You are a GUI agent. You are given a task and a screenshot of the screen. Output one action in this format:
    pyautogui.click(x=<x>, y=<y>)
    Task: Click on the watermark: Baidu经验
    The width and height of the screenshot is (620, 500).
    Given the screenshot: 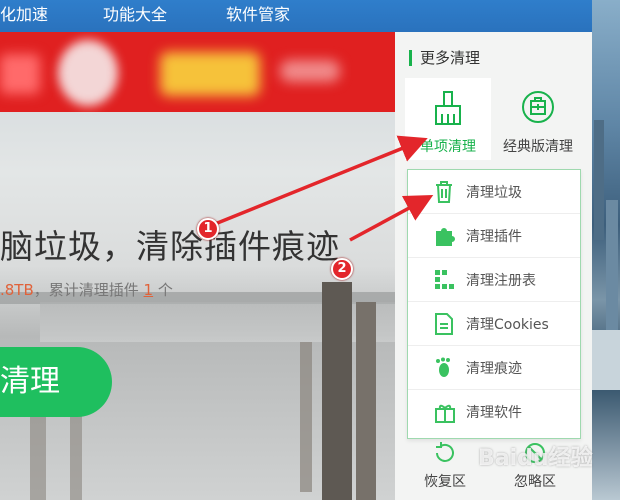 What is the action you would take?
    pyautogui.click(x=535, y=458)
    